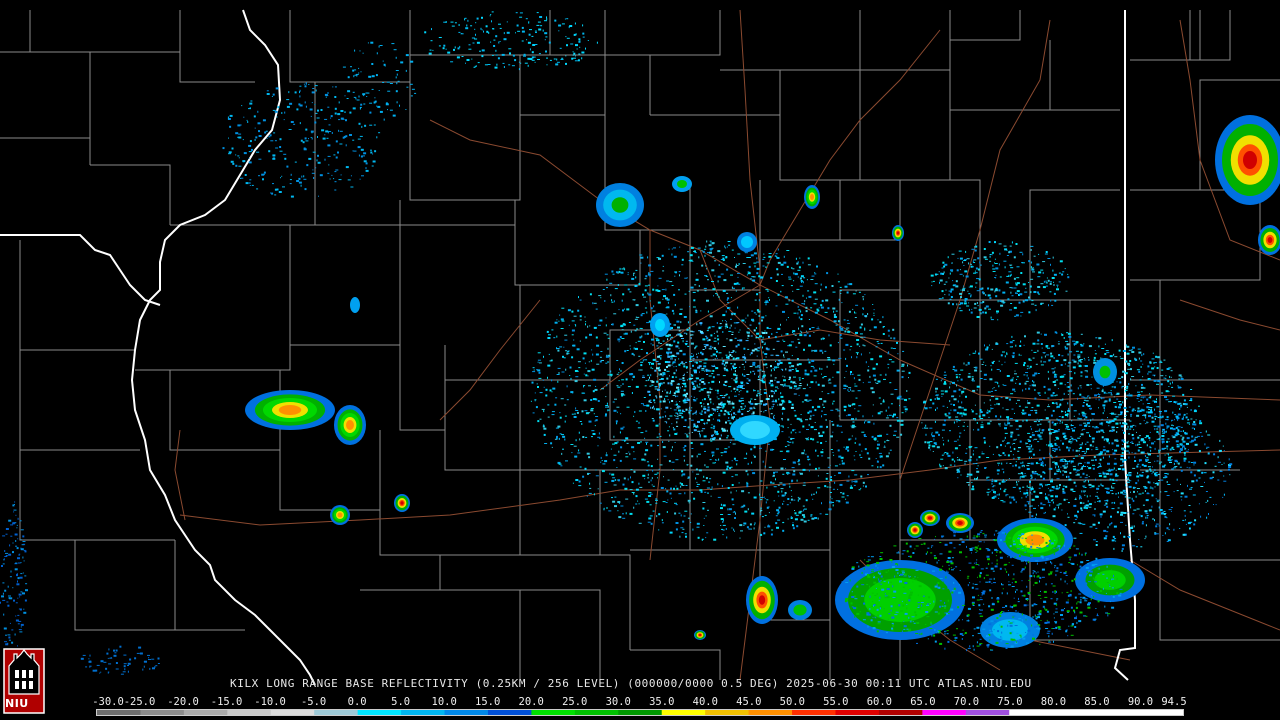 This screenshot has width=1280, height=720. What do you see at coordinates (705, 702) in the screenshot?
I see `scale-label: 40.0` at bounding box center [705, 702].